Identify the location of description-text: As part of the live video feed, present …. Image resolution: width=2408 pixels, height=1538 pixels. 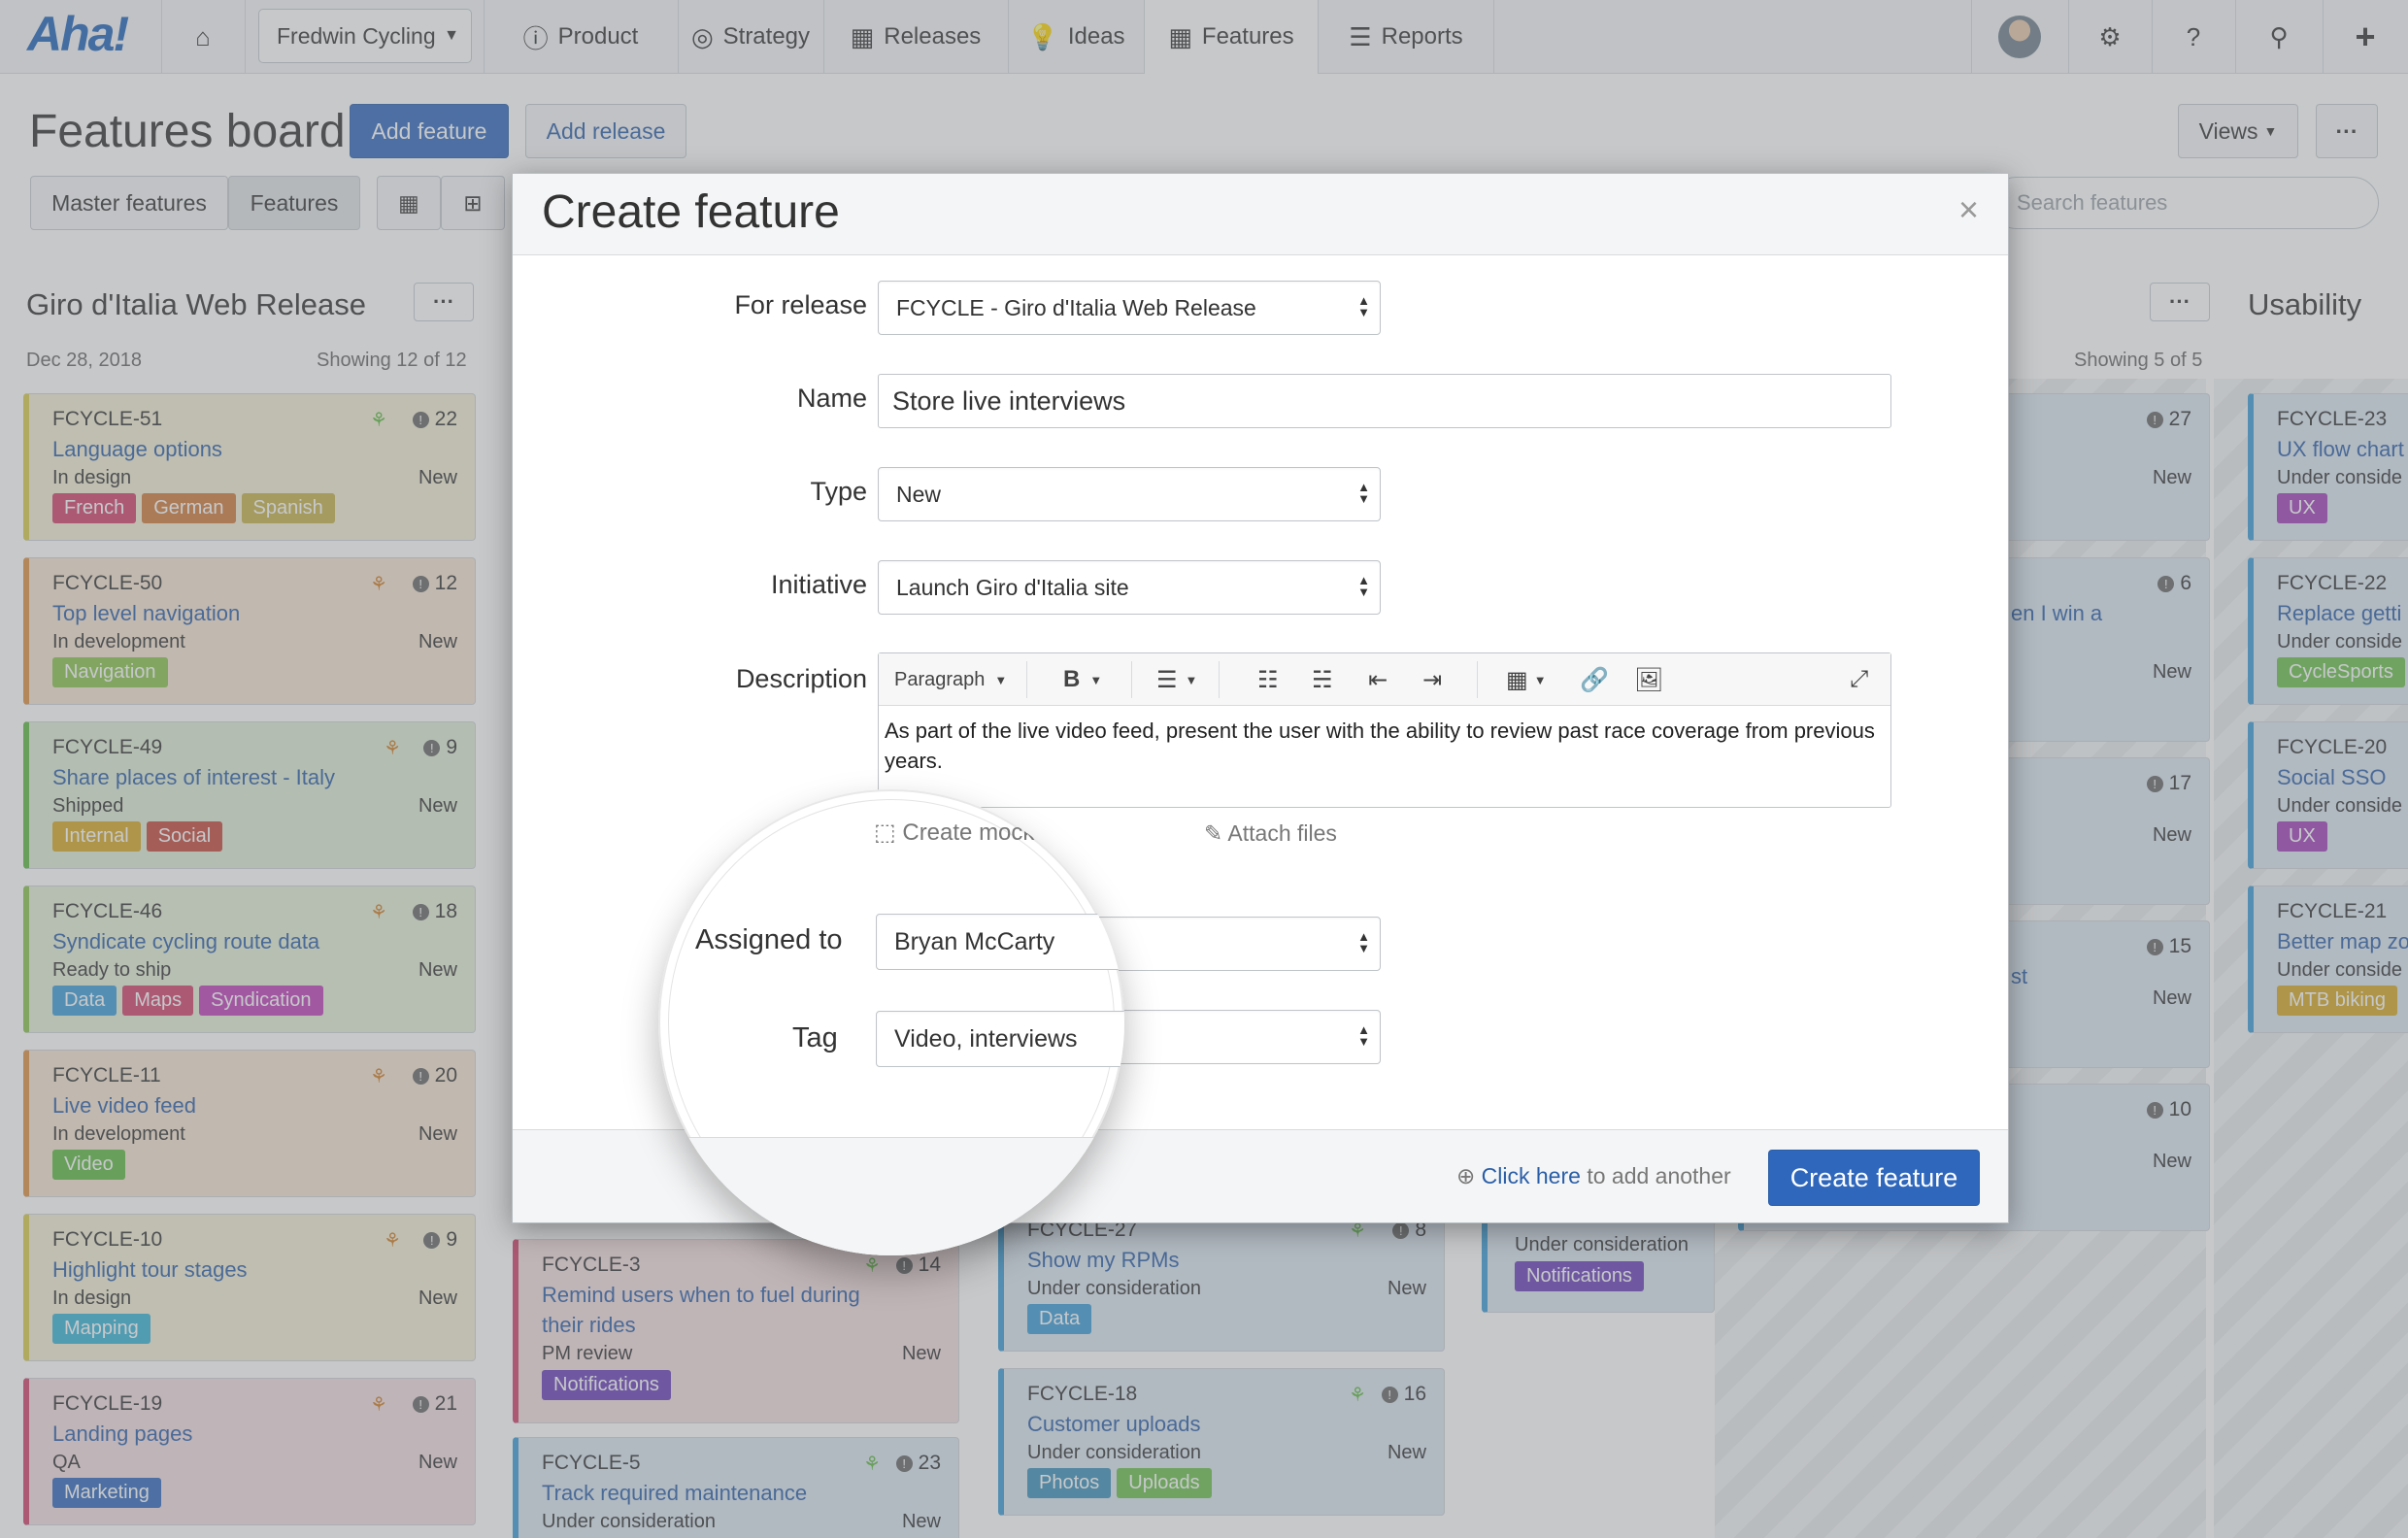
(1385, 746).